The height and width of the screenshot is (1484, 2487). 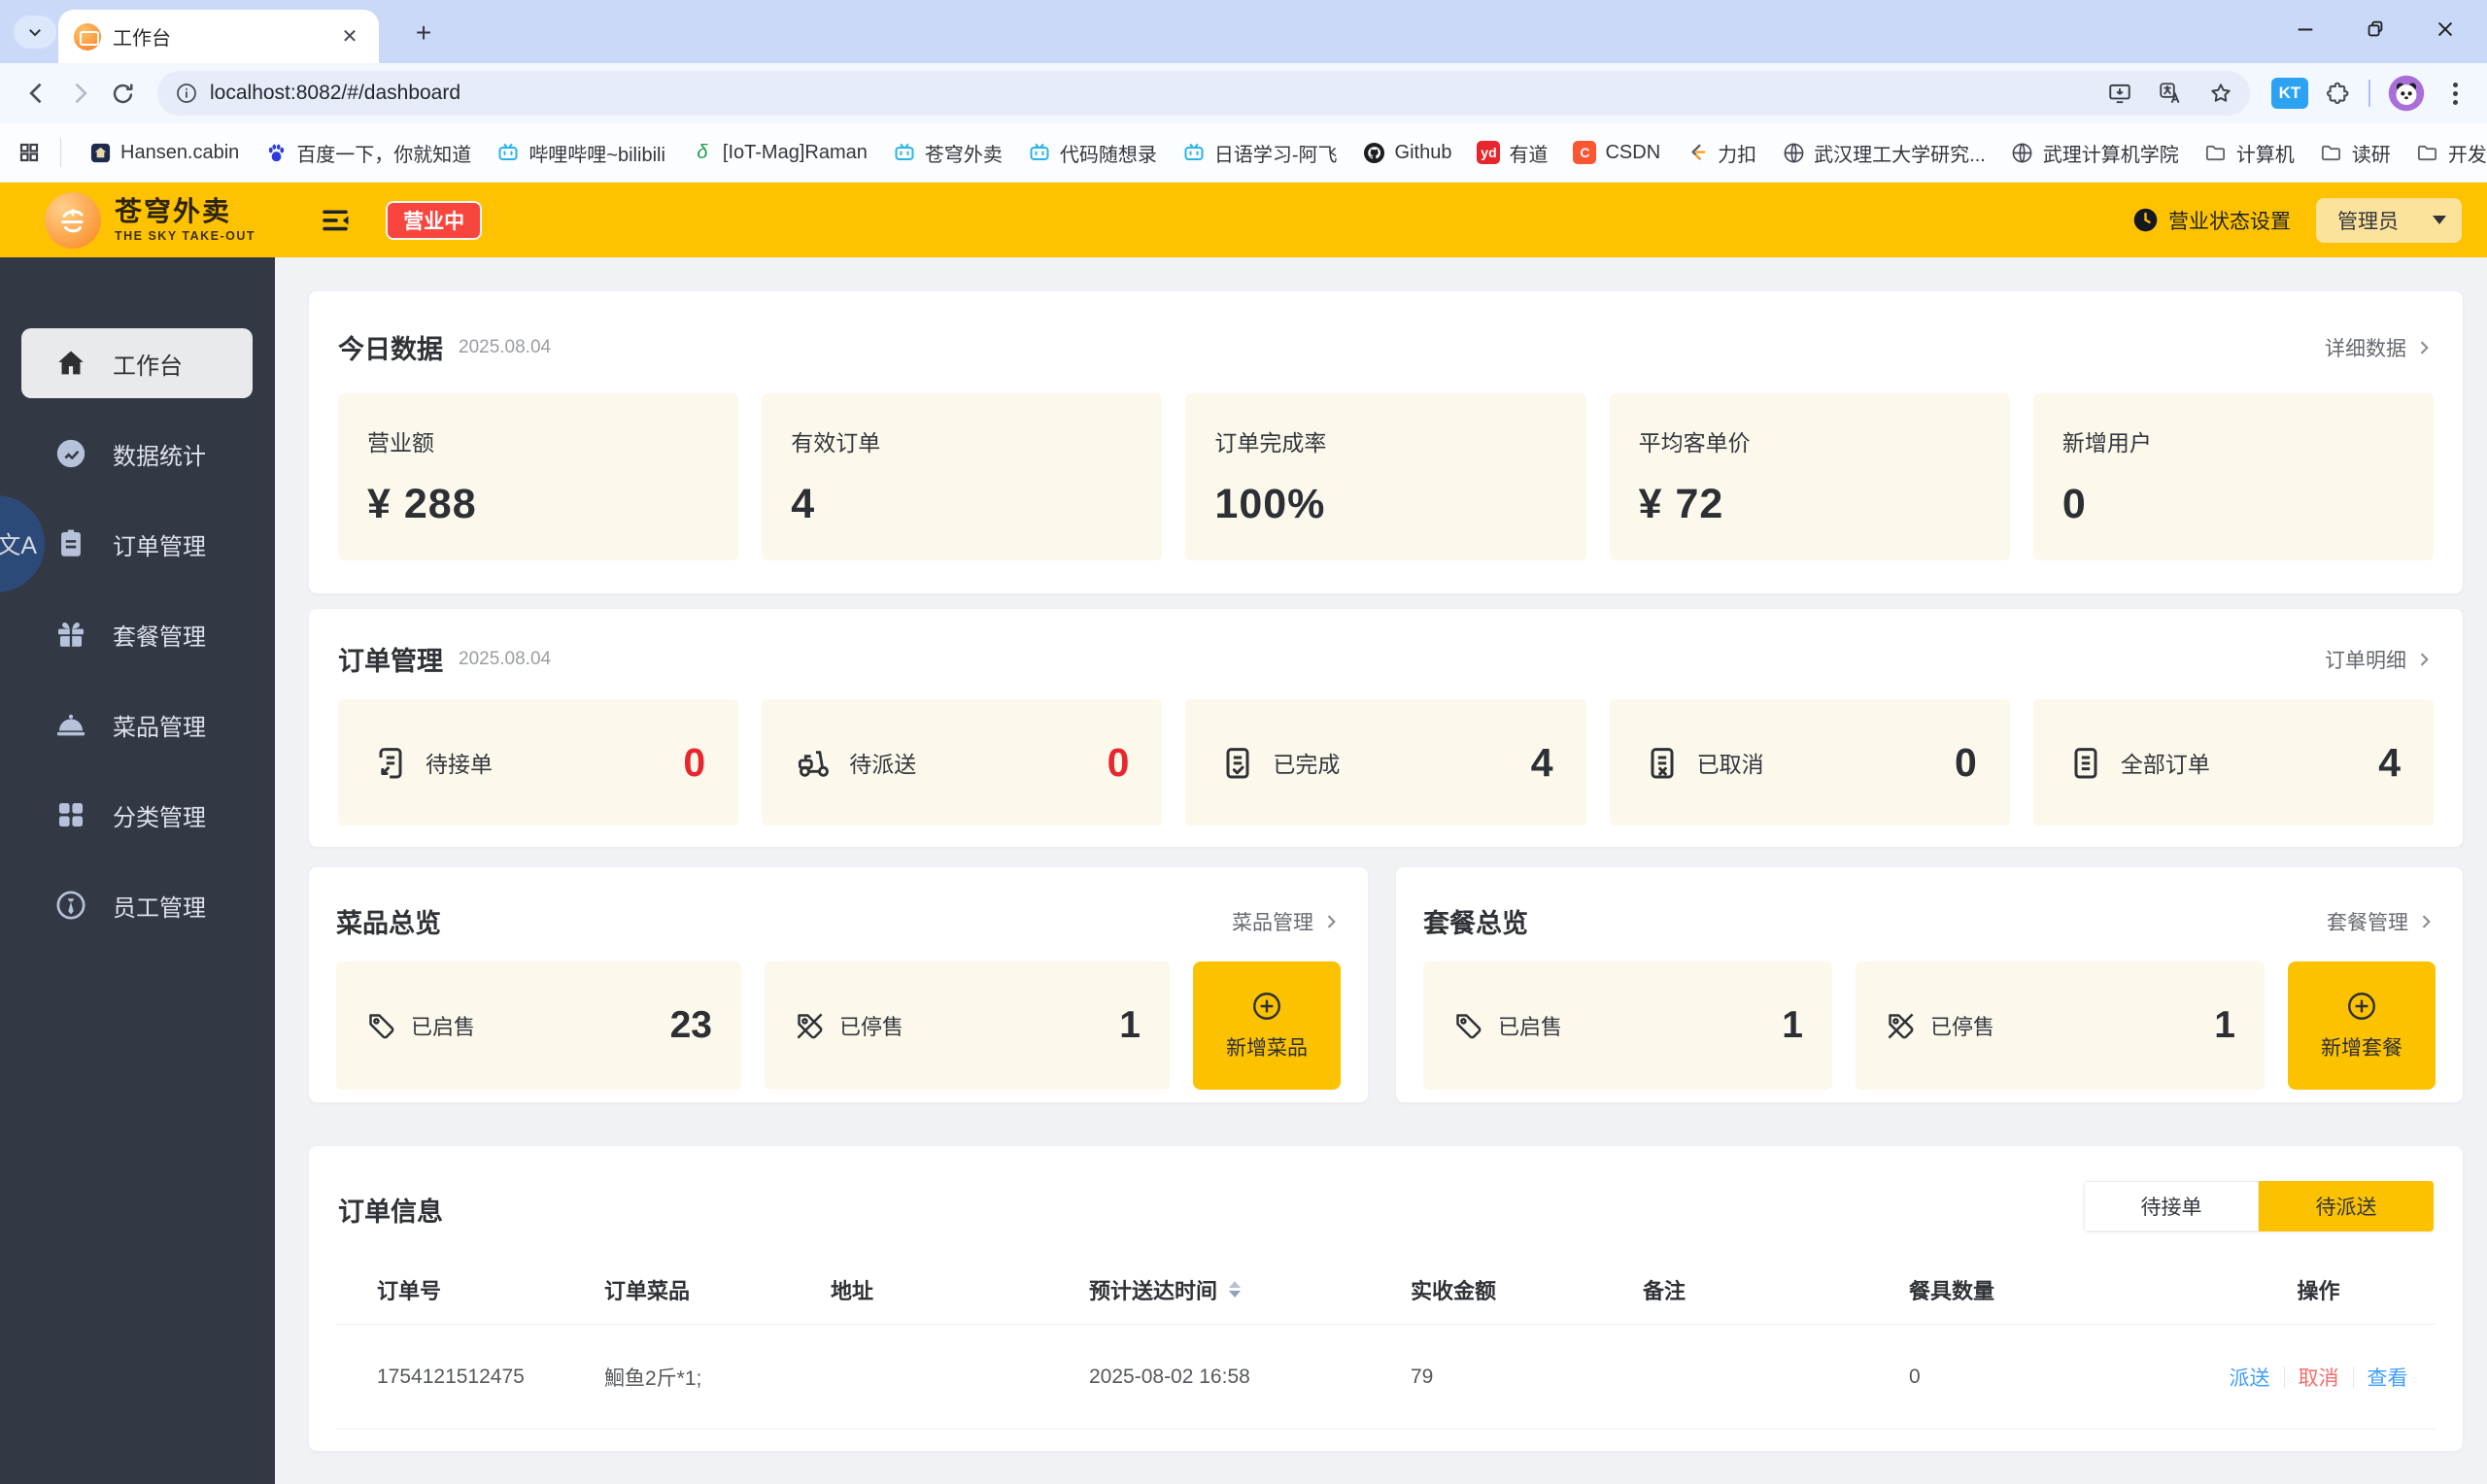 I want to click on sidebar-item-statistics: 数据统计, so click(x=137, y=454).